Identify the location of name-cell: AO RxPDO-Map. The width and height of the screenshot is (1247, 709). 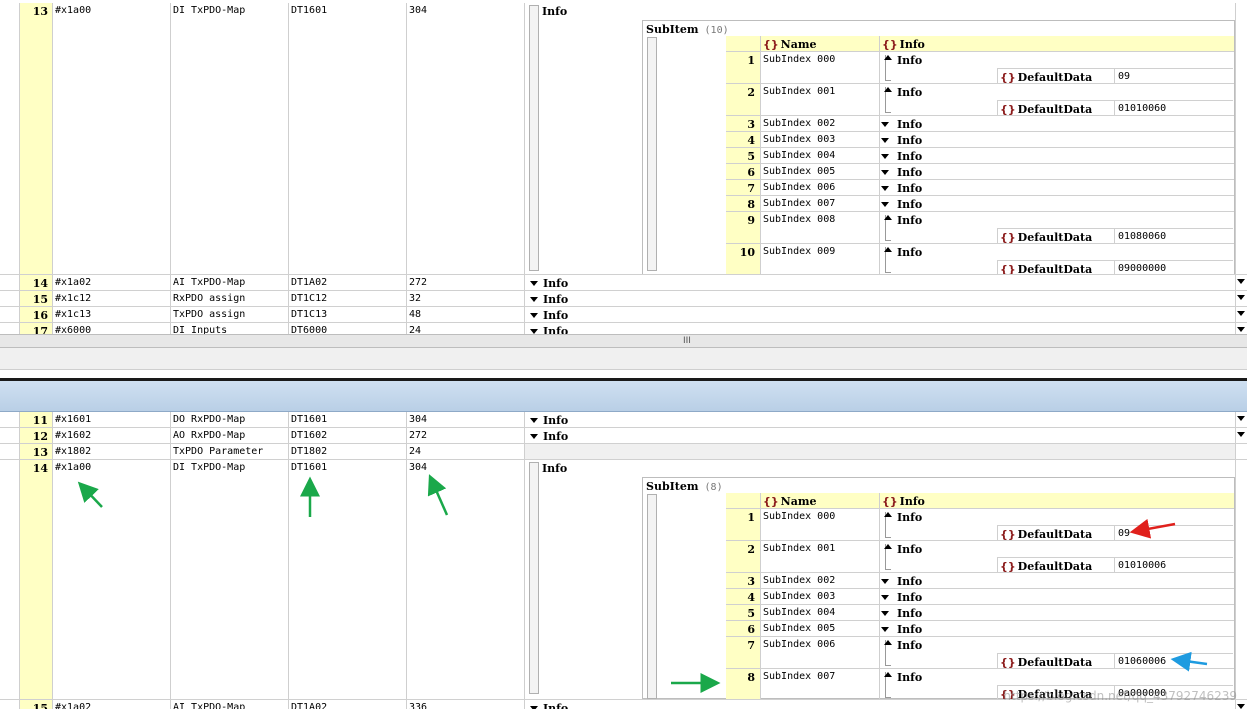
(229, 435).